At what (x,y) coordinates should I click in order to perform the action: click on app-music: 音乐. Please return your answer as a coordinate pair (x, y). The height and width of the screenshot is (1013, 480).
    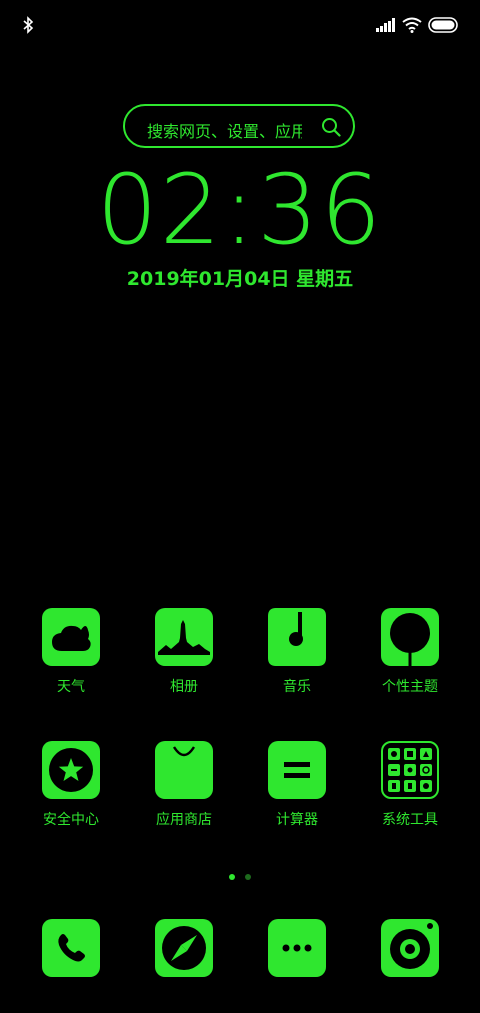
    Looking at the image, I should click on (297, 652).